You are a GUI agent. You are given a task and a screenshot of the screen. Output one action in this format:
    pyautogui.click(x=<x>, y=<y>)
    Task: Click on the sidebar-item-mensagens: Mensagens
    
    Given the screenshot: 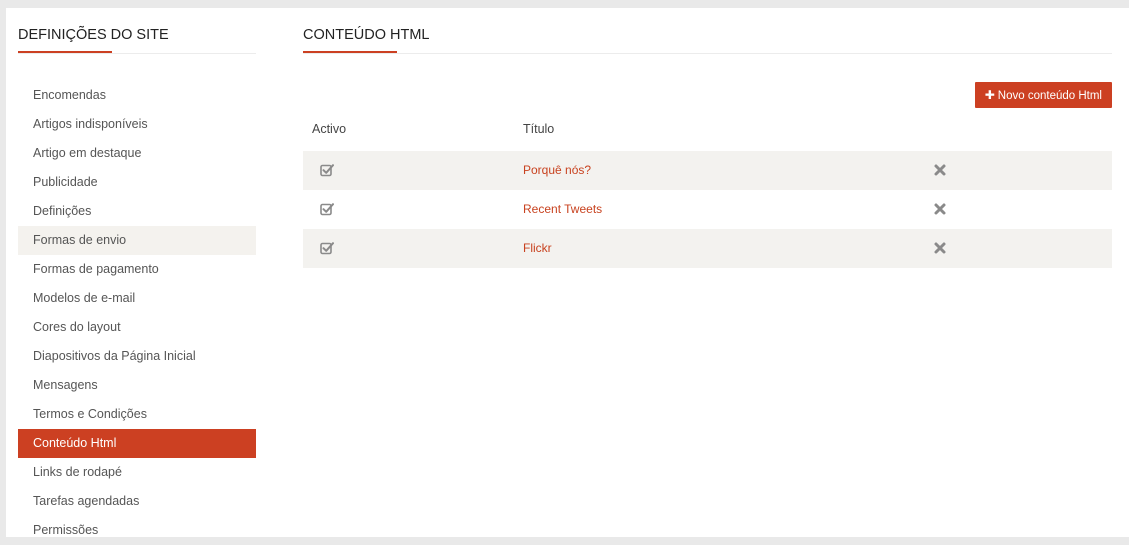 What is the action you would take?
    pyautogui.click(x=137, y=385)
    